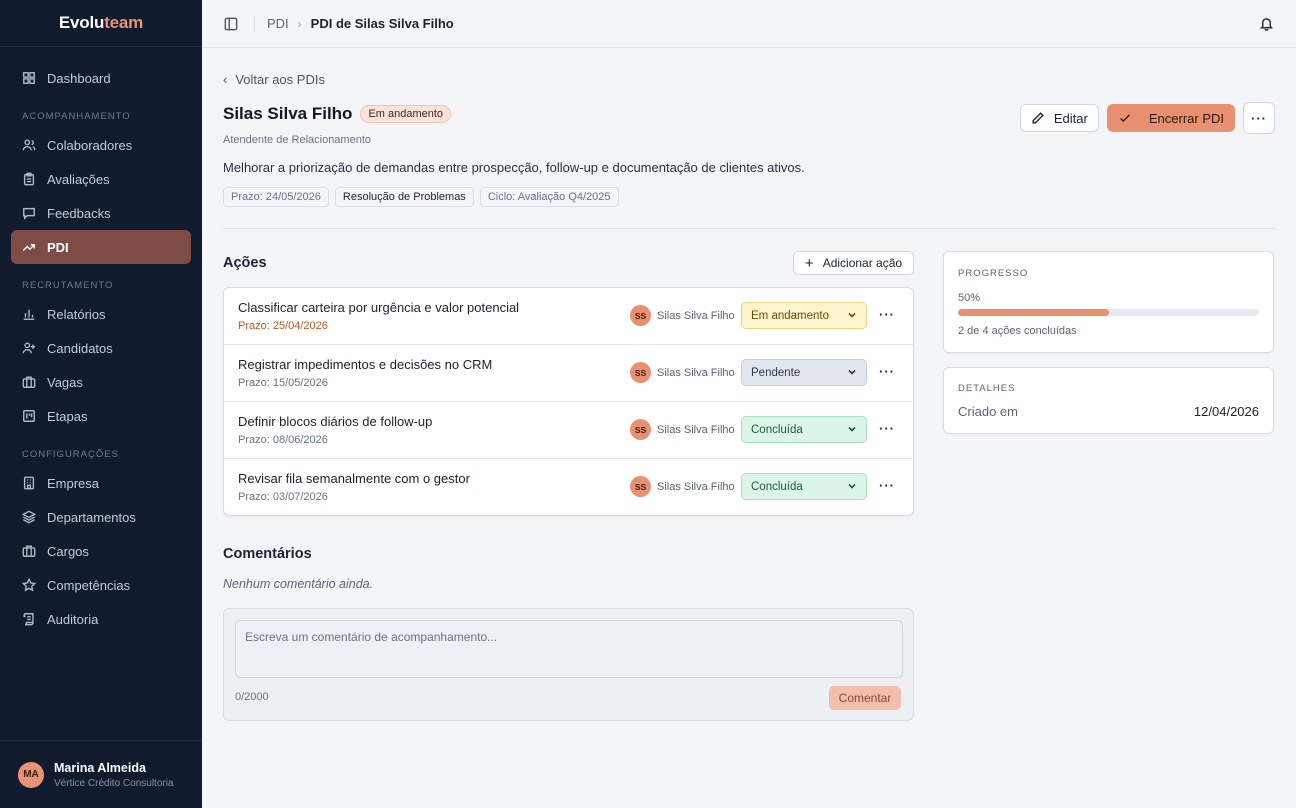 The width and height of the screenshot is (1296, 808). Describe the element at coordinates (1059, 118) in the screenshot. I see `edit-button: Editar` at that location.